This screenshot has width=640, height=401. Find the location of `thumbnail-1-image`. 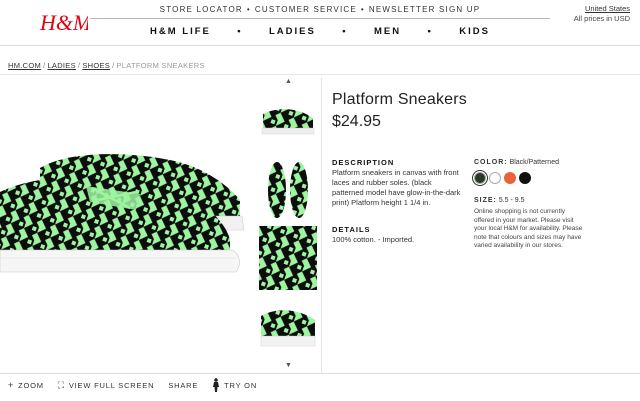

thumbnail-1-image is located at coordinates (288, 122).